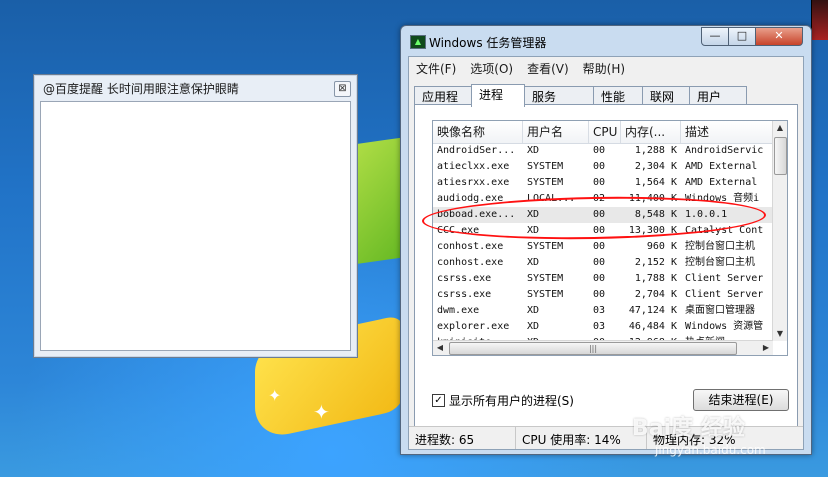 The height and width of the screenshot is (477, 828). What do you see at coordinates (652, 326) in the screenshot?
I see `cell-memory: 46,484 K` at bounding box center [652, 326].